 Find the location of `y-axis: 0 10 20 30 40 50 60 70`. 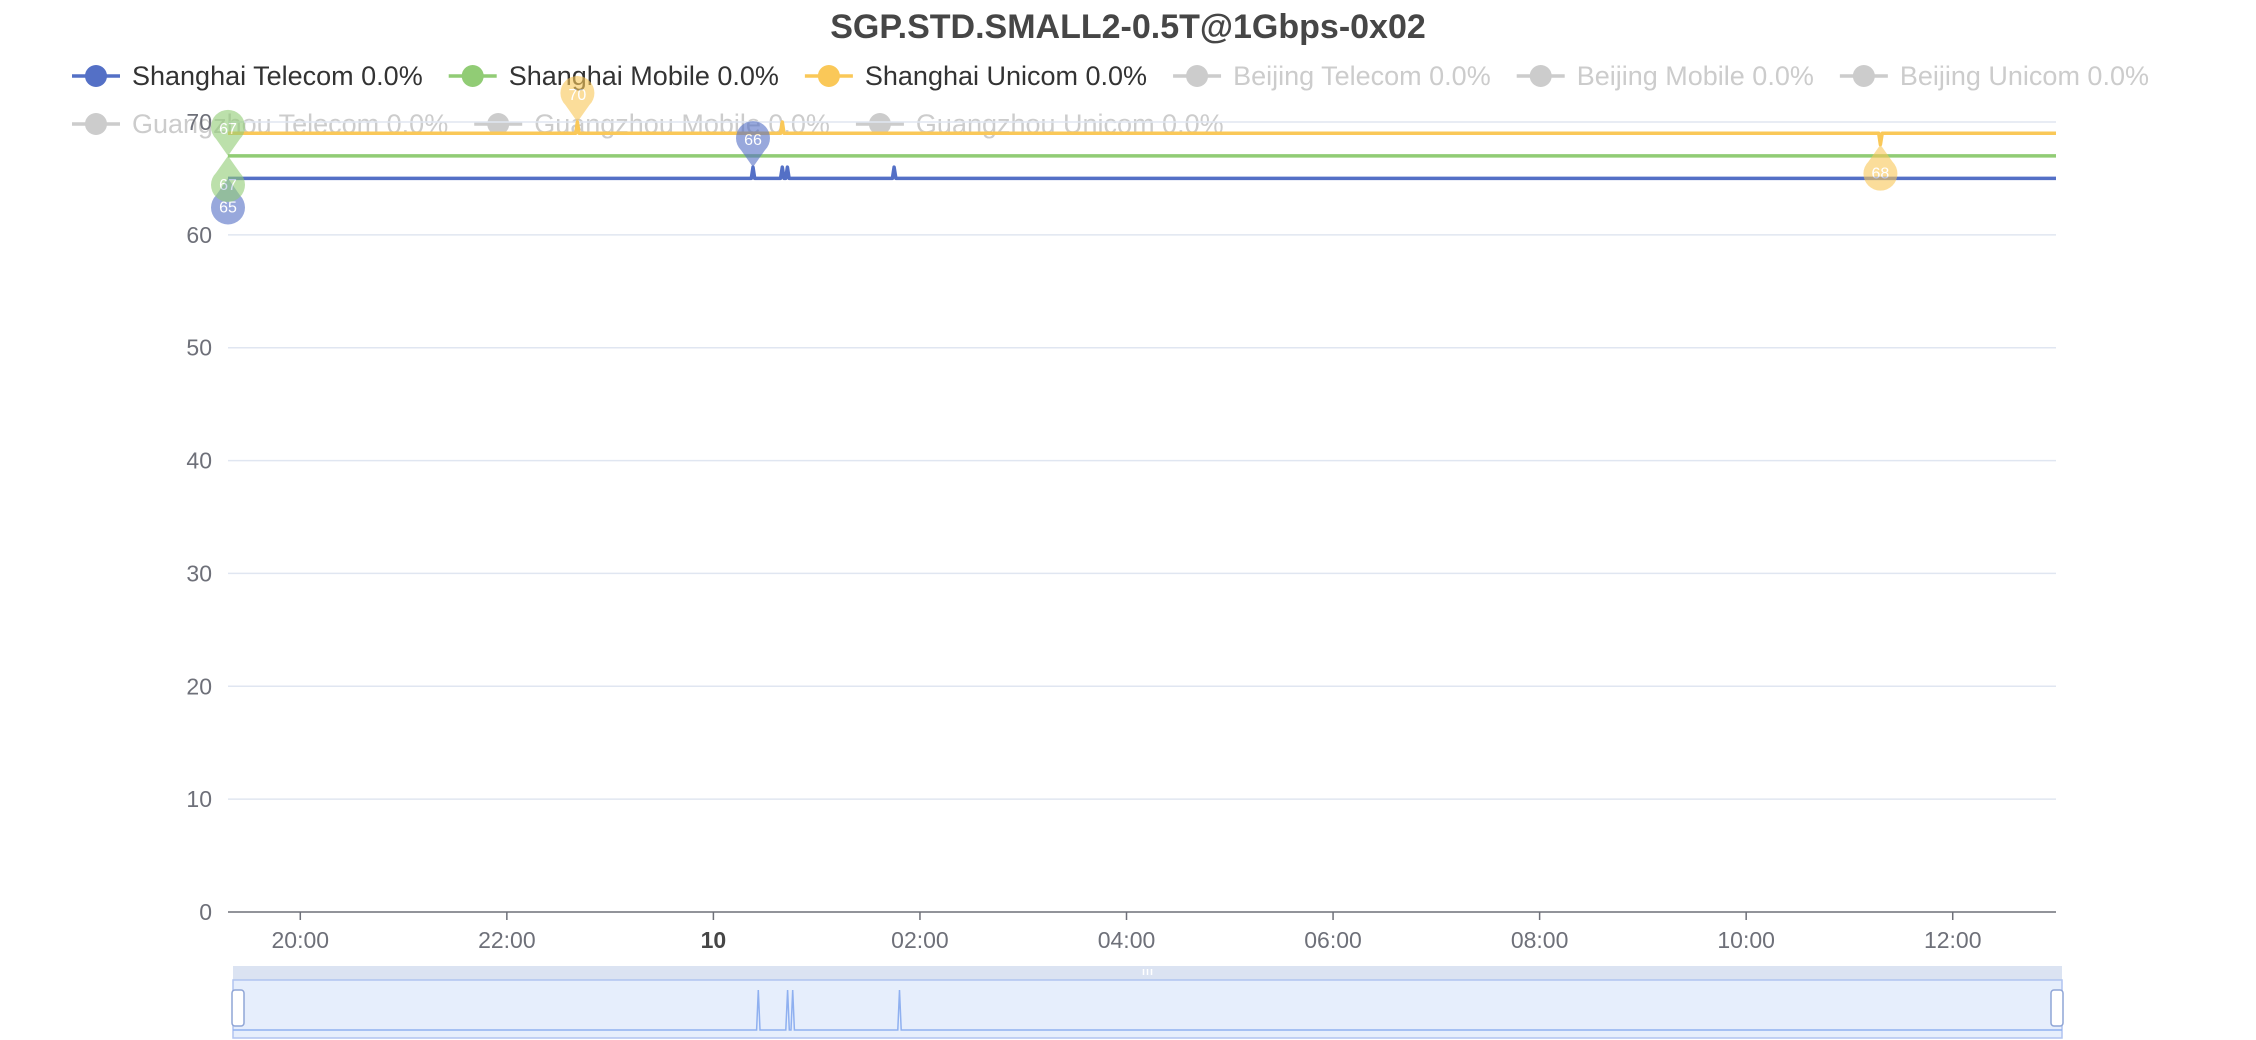

y-axis: 0 10 20 30 40 50 60 70 is located at coordinates (199, 517).